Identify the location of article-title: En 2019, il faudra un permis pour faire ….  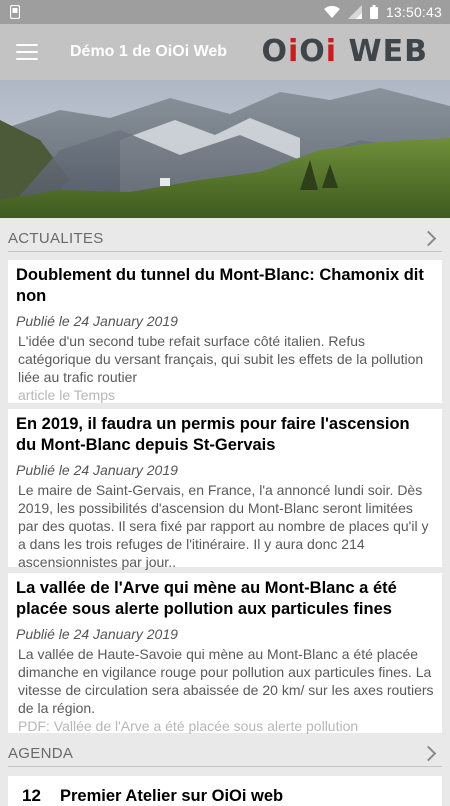
(213, 434).